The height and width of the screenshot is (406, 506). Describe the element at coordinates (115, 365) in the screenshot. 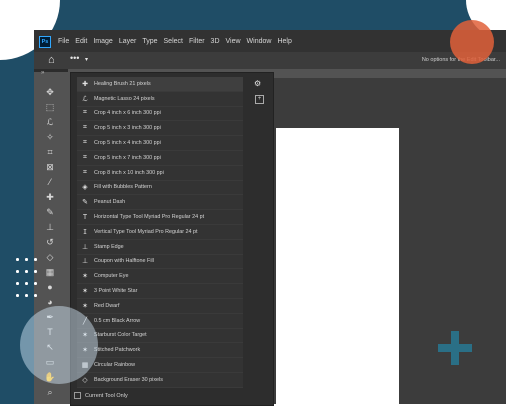

I see `preset-label: Circular Rainbow` at that location.